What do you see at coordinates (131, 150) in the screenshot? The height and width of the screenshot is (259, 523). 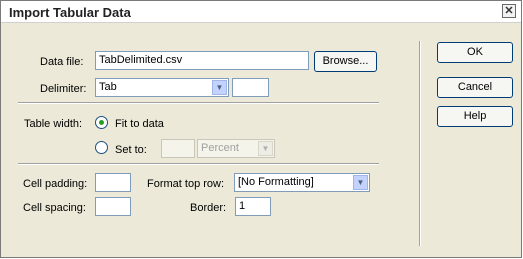 I see `set-to-label: Set to:` at bounding box center [131, 150].